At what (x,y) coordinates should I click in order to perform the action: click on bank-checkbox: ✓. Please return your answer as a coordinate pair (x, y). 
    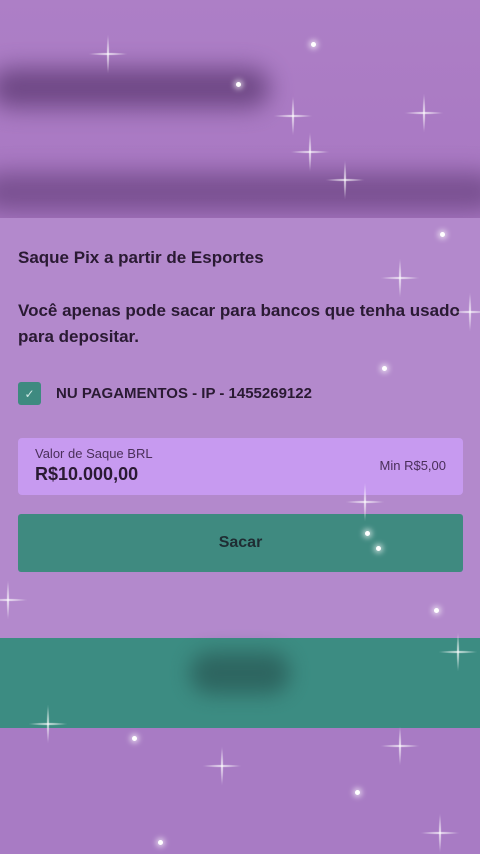
    Looking at the image, I should click on (29, 393).